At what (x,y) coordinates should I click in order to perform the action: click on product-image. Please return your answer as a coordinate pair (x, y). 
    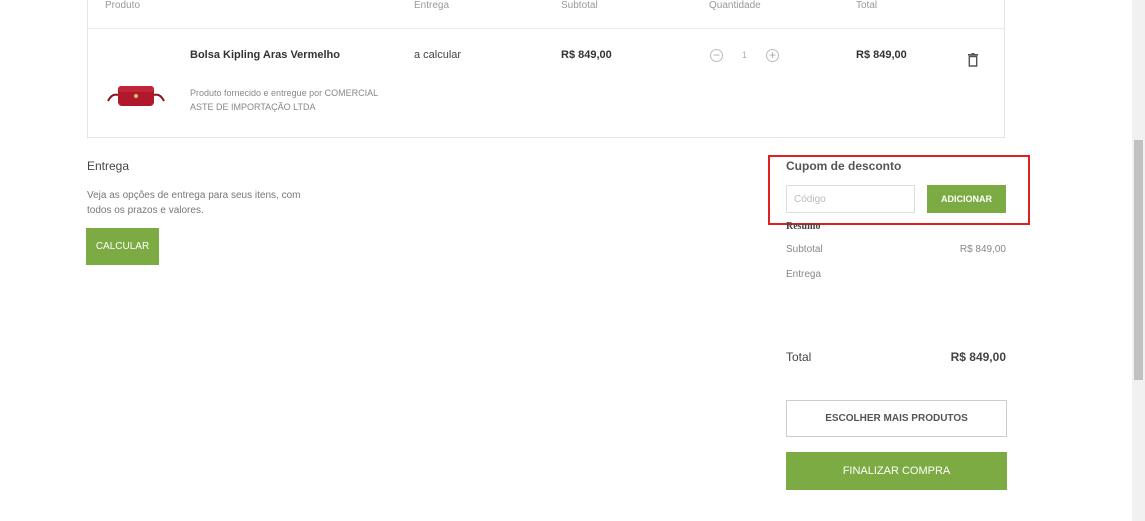
    Looking at the image, I should click on (136, 96).